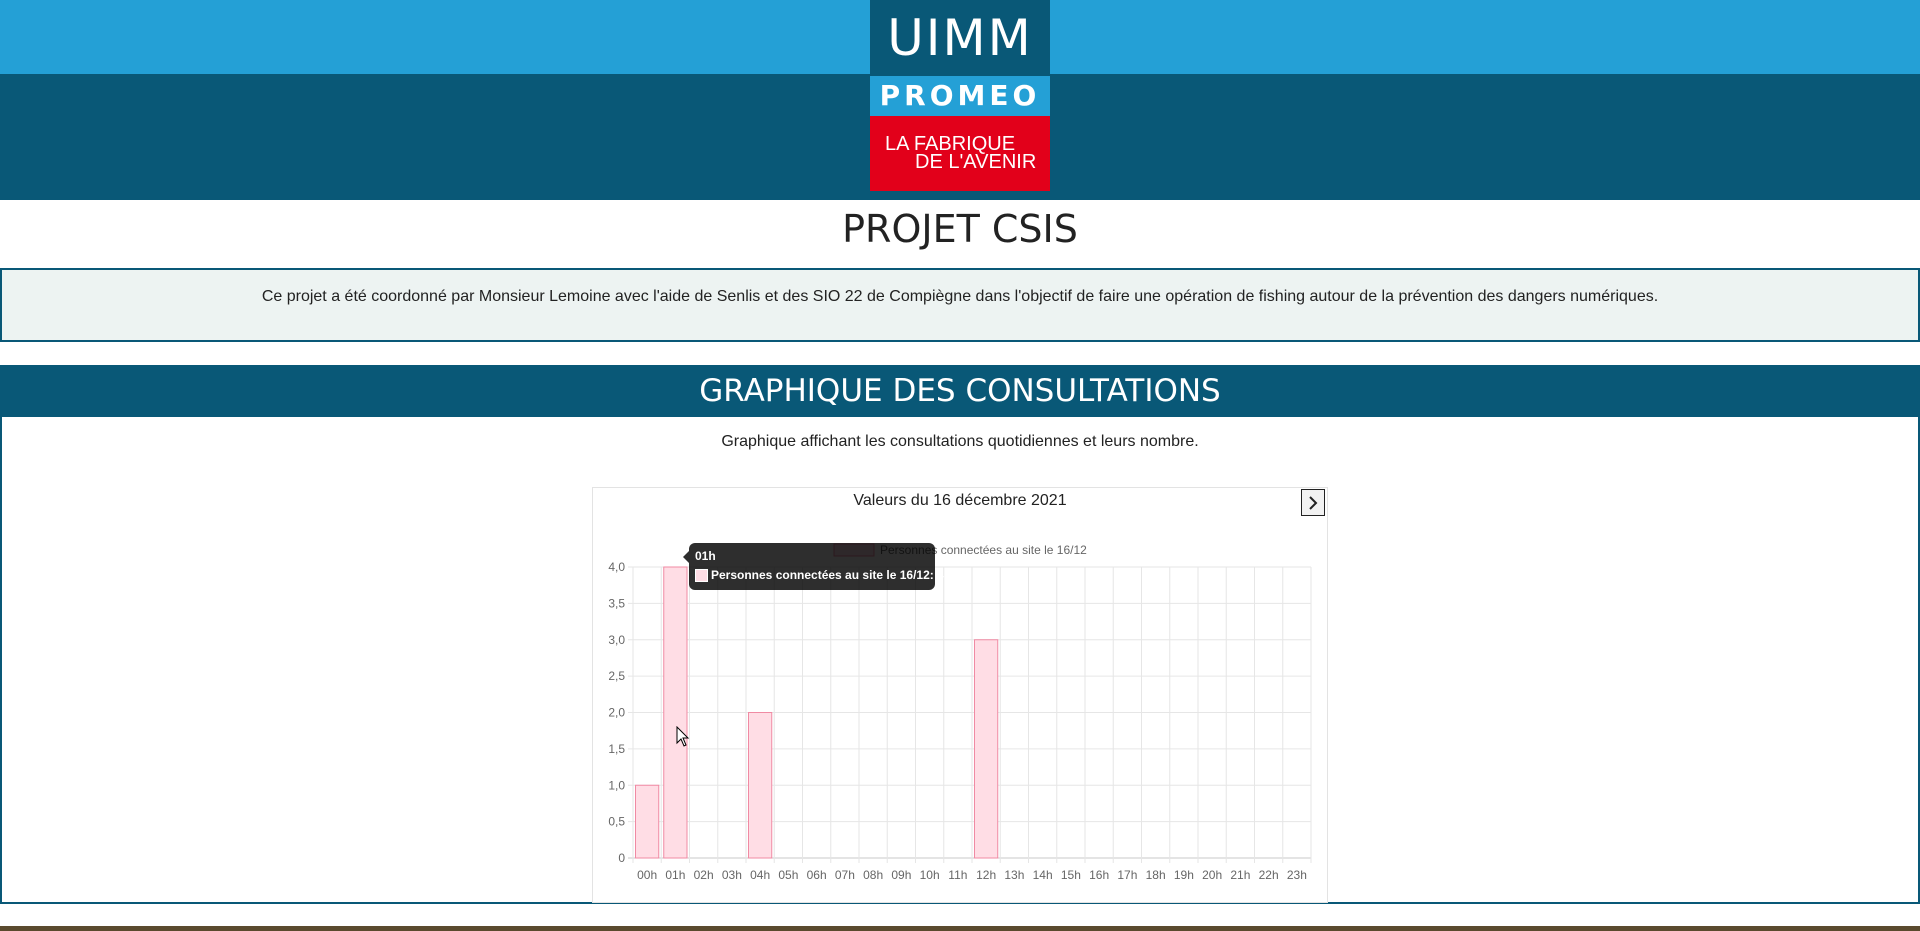 The height and width of the screenshot is (931, 1920). What do you see at coordinates (760, 785) in the screenshot?
I see `bar-04h` at bounding box center [760, 785].